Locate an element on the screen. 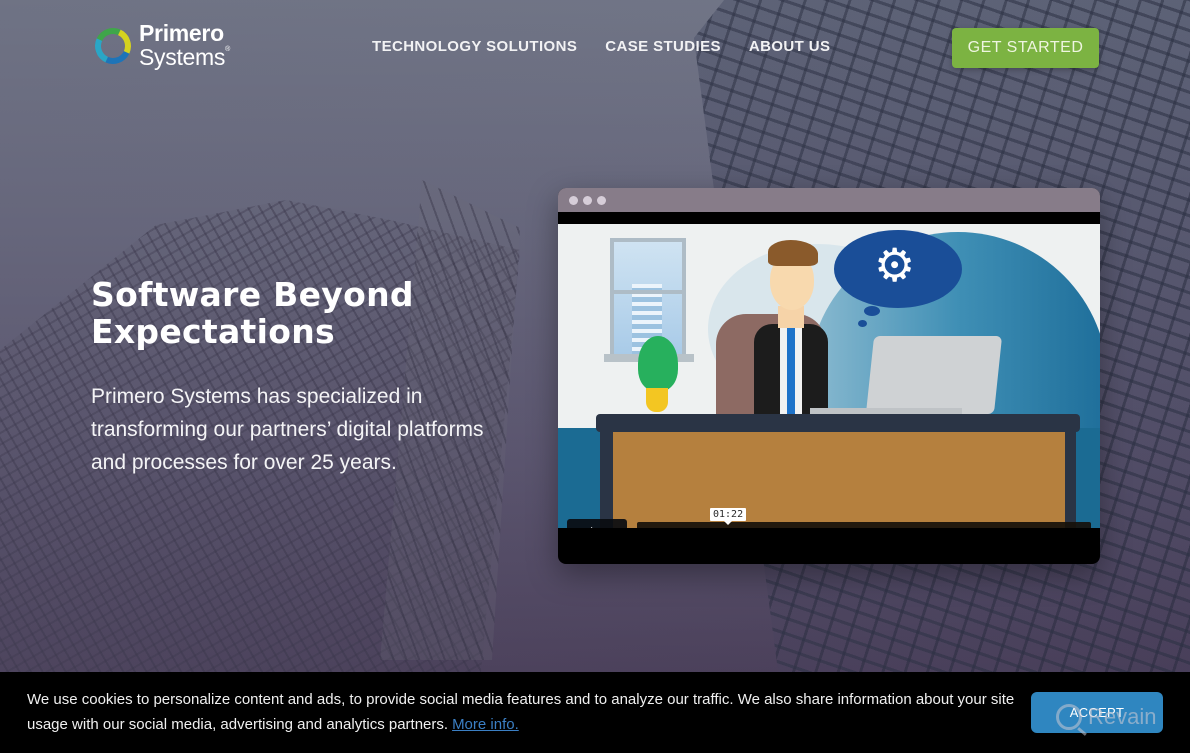 This screenshot has width=1190, height=753. logo-wordmark: Primero Systems® is located at coordinates (184, 45).